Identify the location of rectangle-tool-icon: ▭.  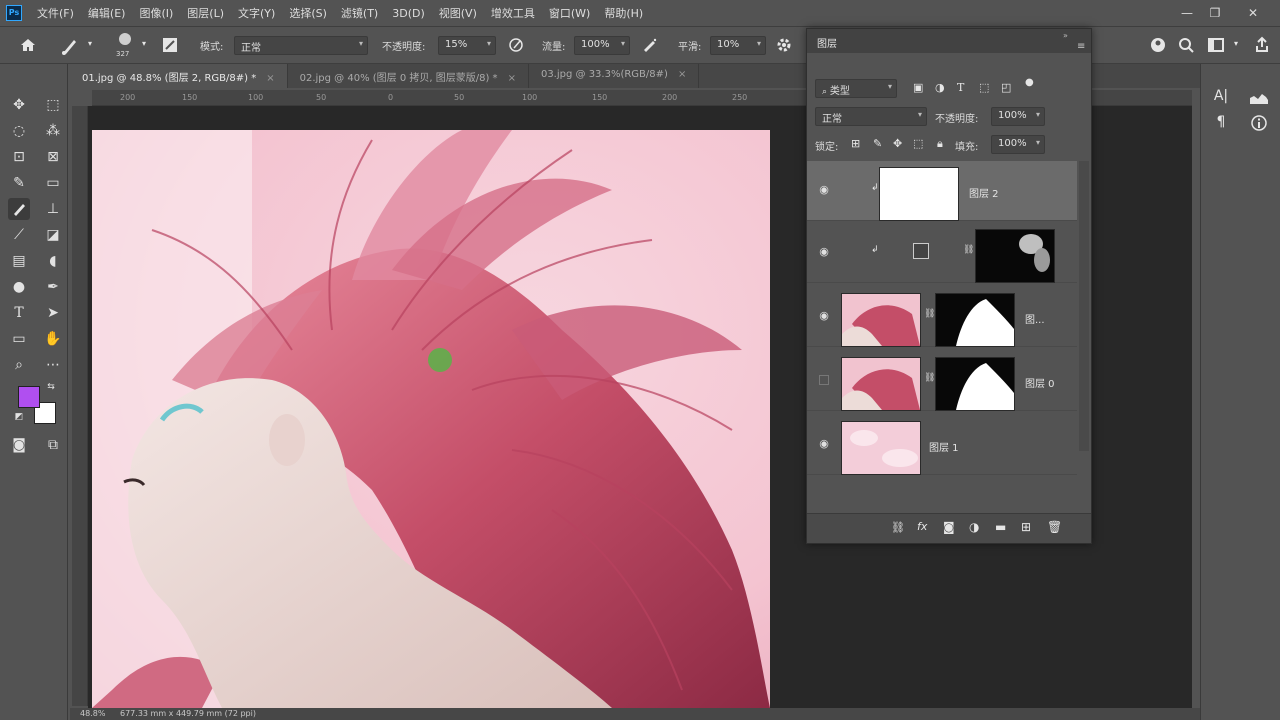
(19, 339).